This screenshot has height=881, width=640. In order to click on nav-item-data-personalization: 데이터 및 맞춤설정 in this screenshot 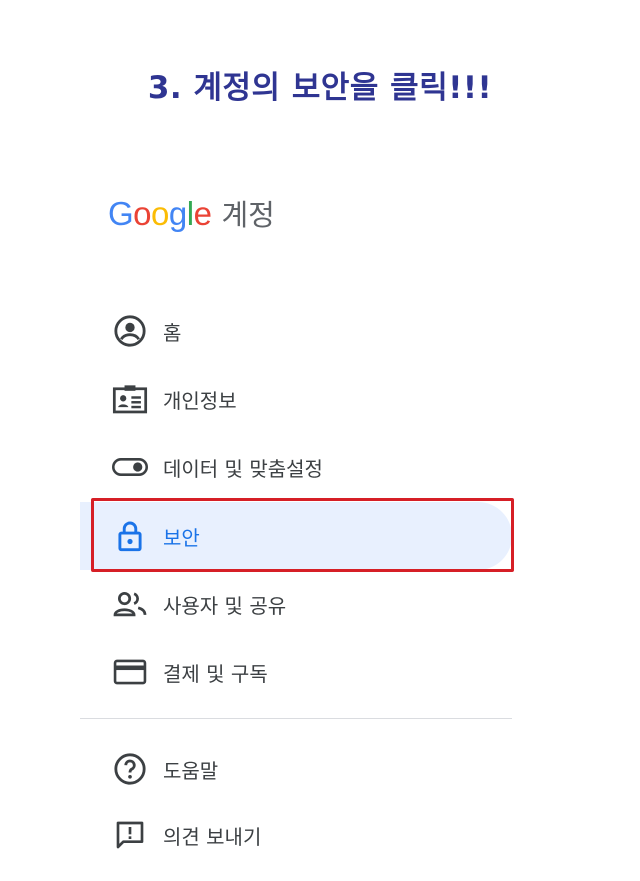, I will do `click(296, 467)`.